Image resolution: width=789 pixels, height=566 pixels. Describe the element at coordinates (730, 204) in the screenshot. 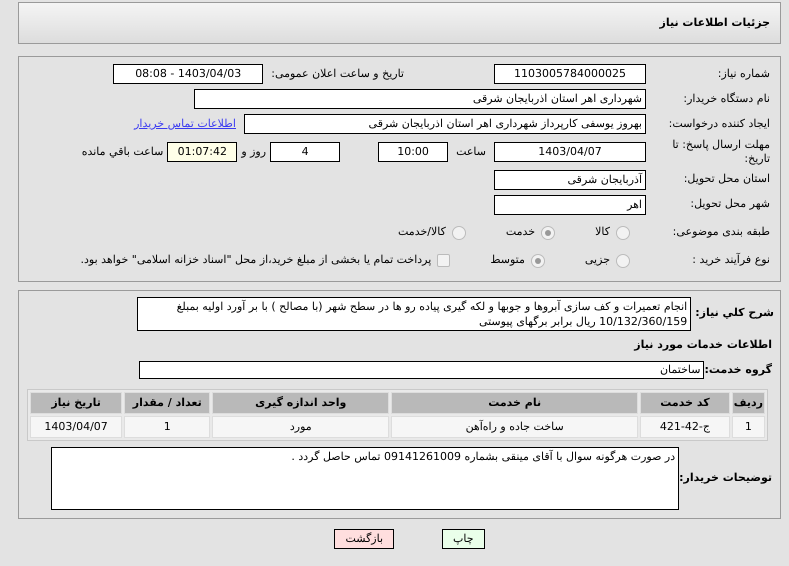

I see `field-label: شهر محل تحویل:` at that location.